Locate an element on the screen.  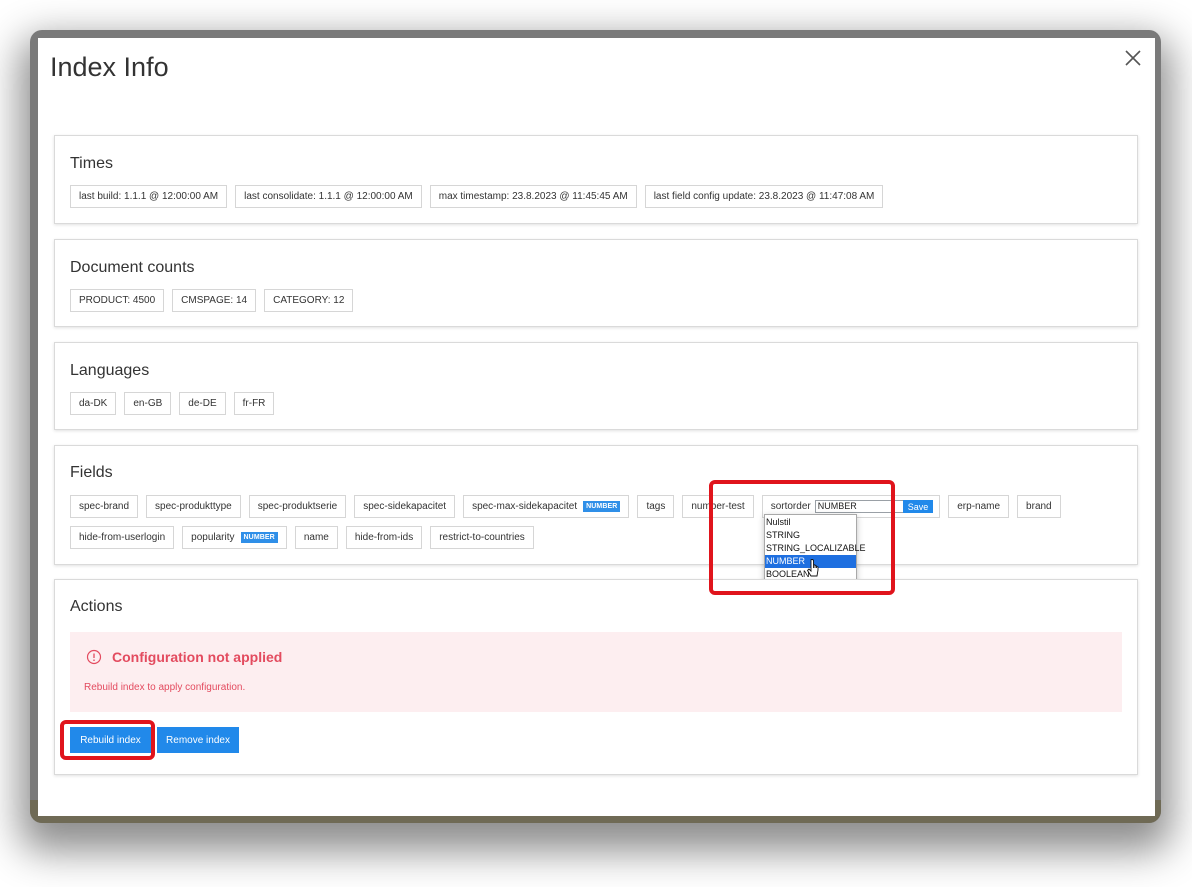
rebuild-index-button: Rebuild index is located at coordinates (110, 740).